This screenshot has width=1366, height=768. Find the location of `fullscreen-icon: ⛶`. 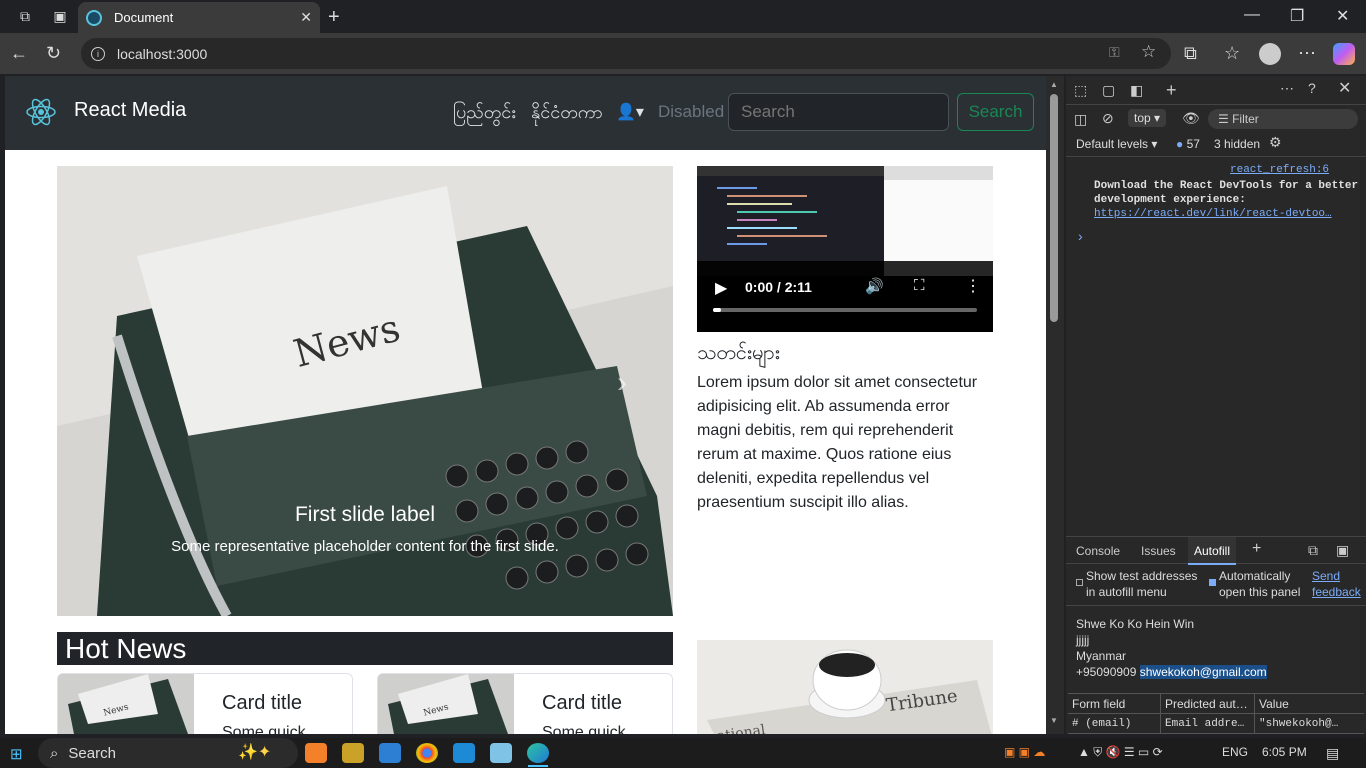

fullscreen-icon: ⛶ is located at coordinates (919, 285).